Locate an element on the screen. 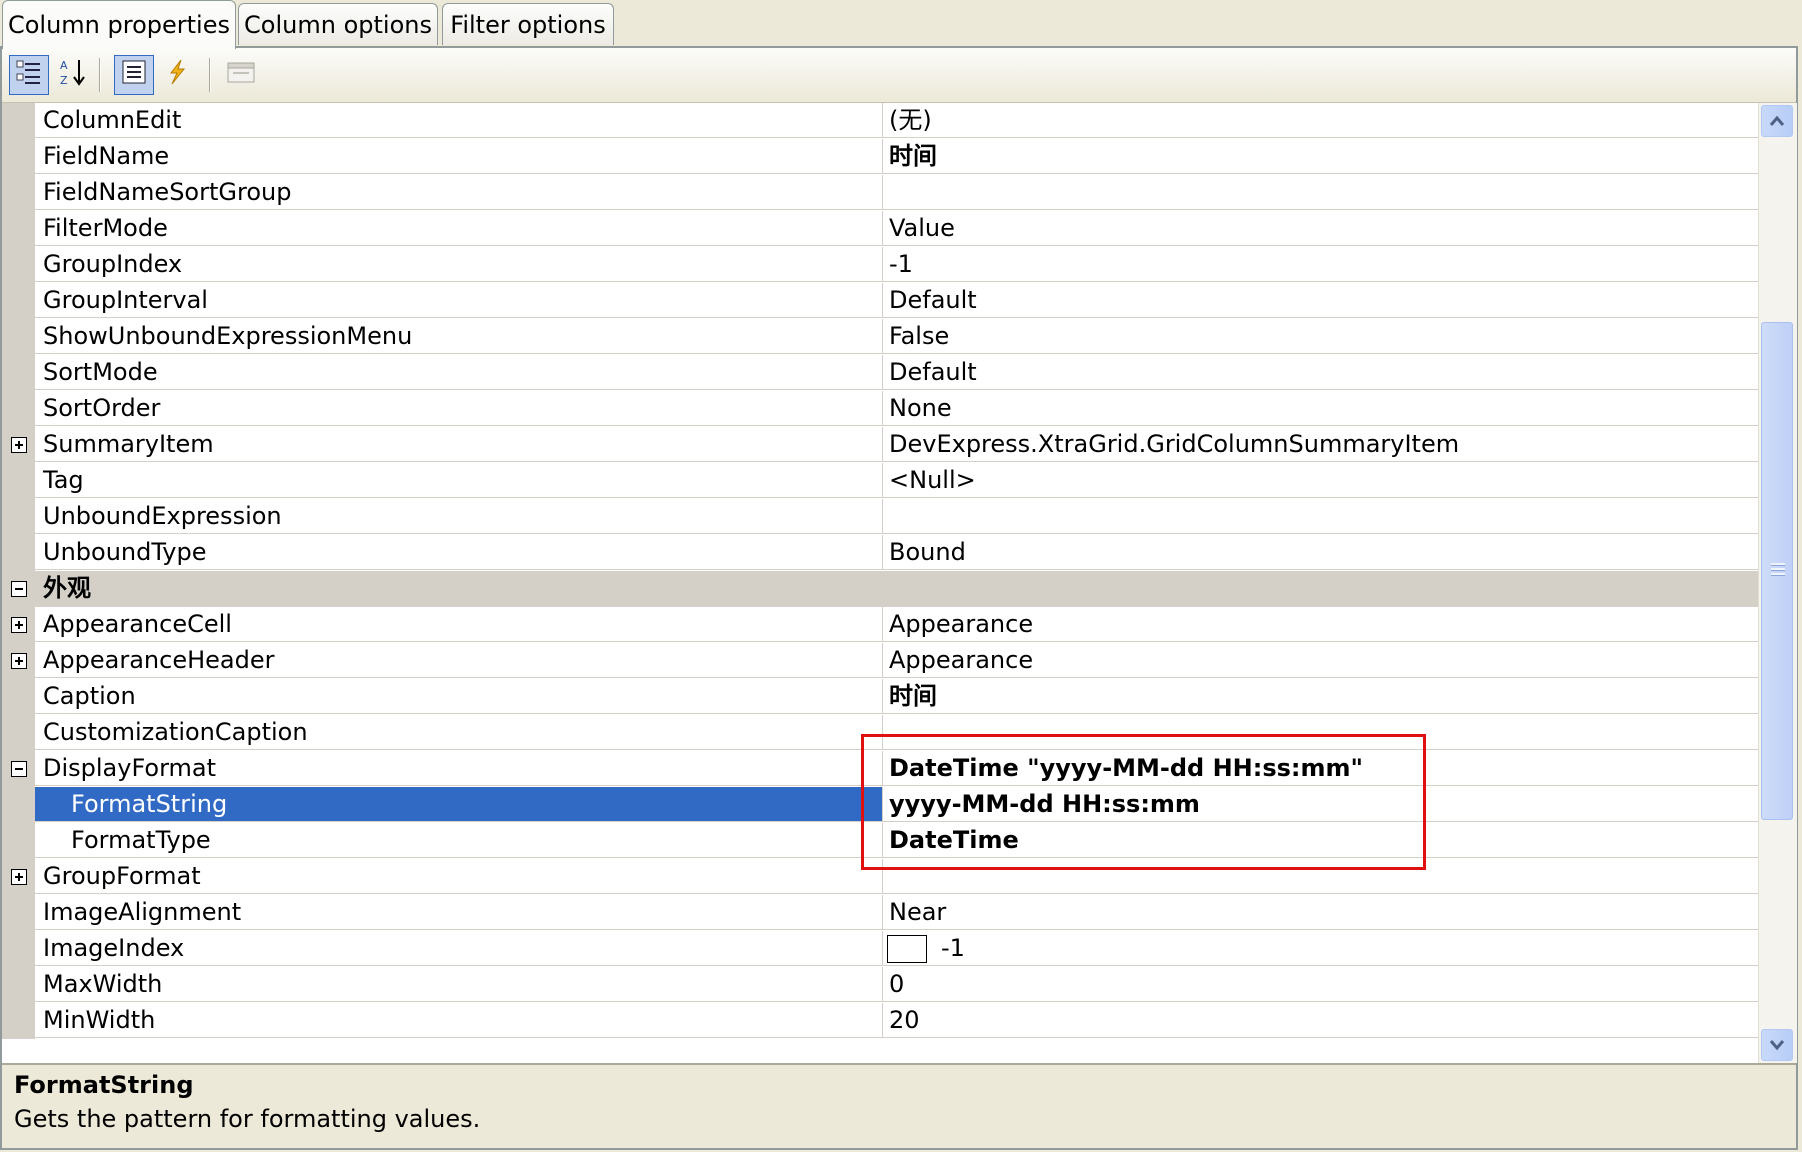 The image size is (1802, 1152). property-value: Near is located at coordinates (1320, 912).